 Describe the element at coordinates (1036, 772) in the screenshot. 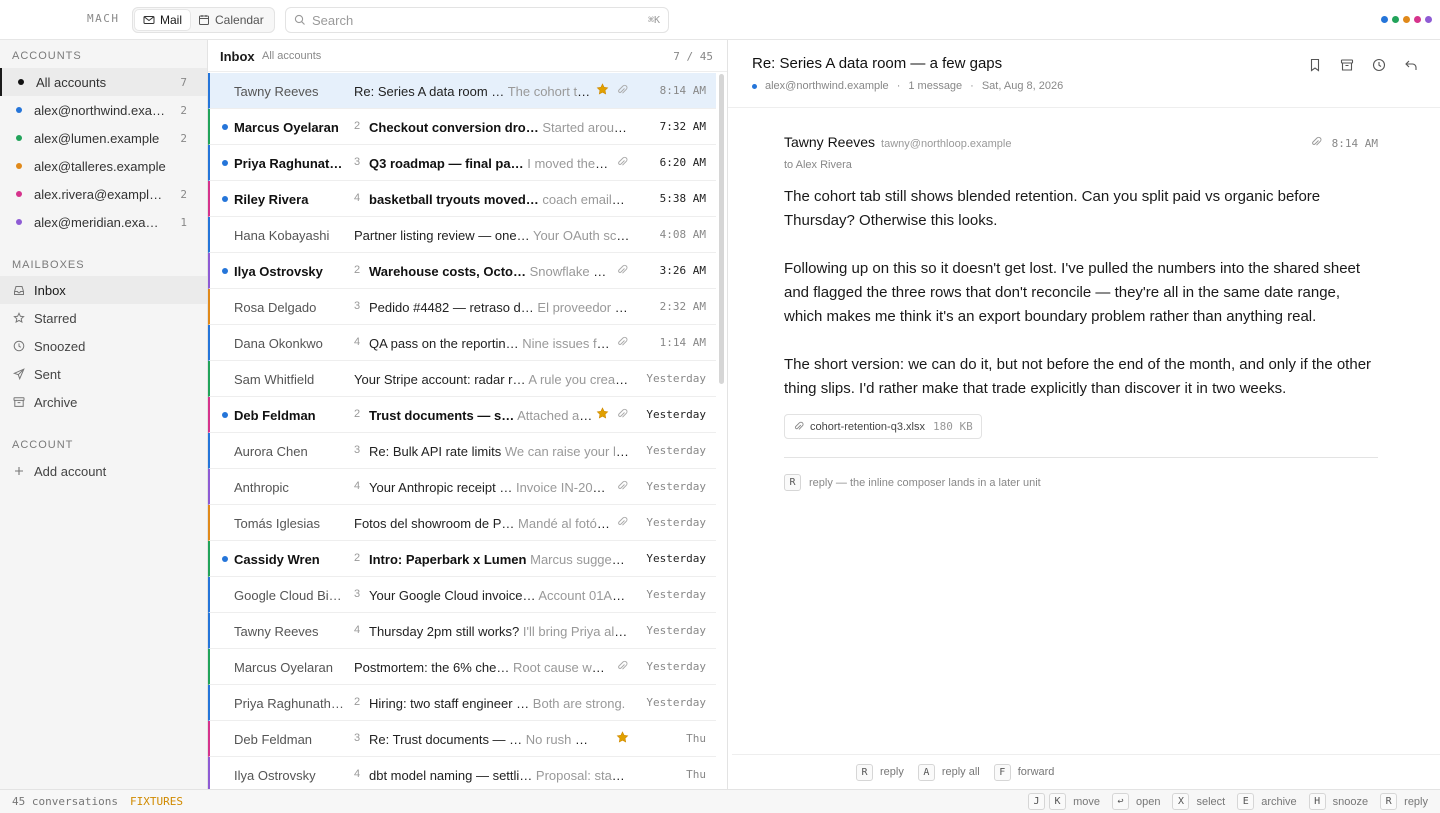

I see `footer-action-label: forward` at that location.